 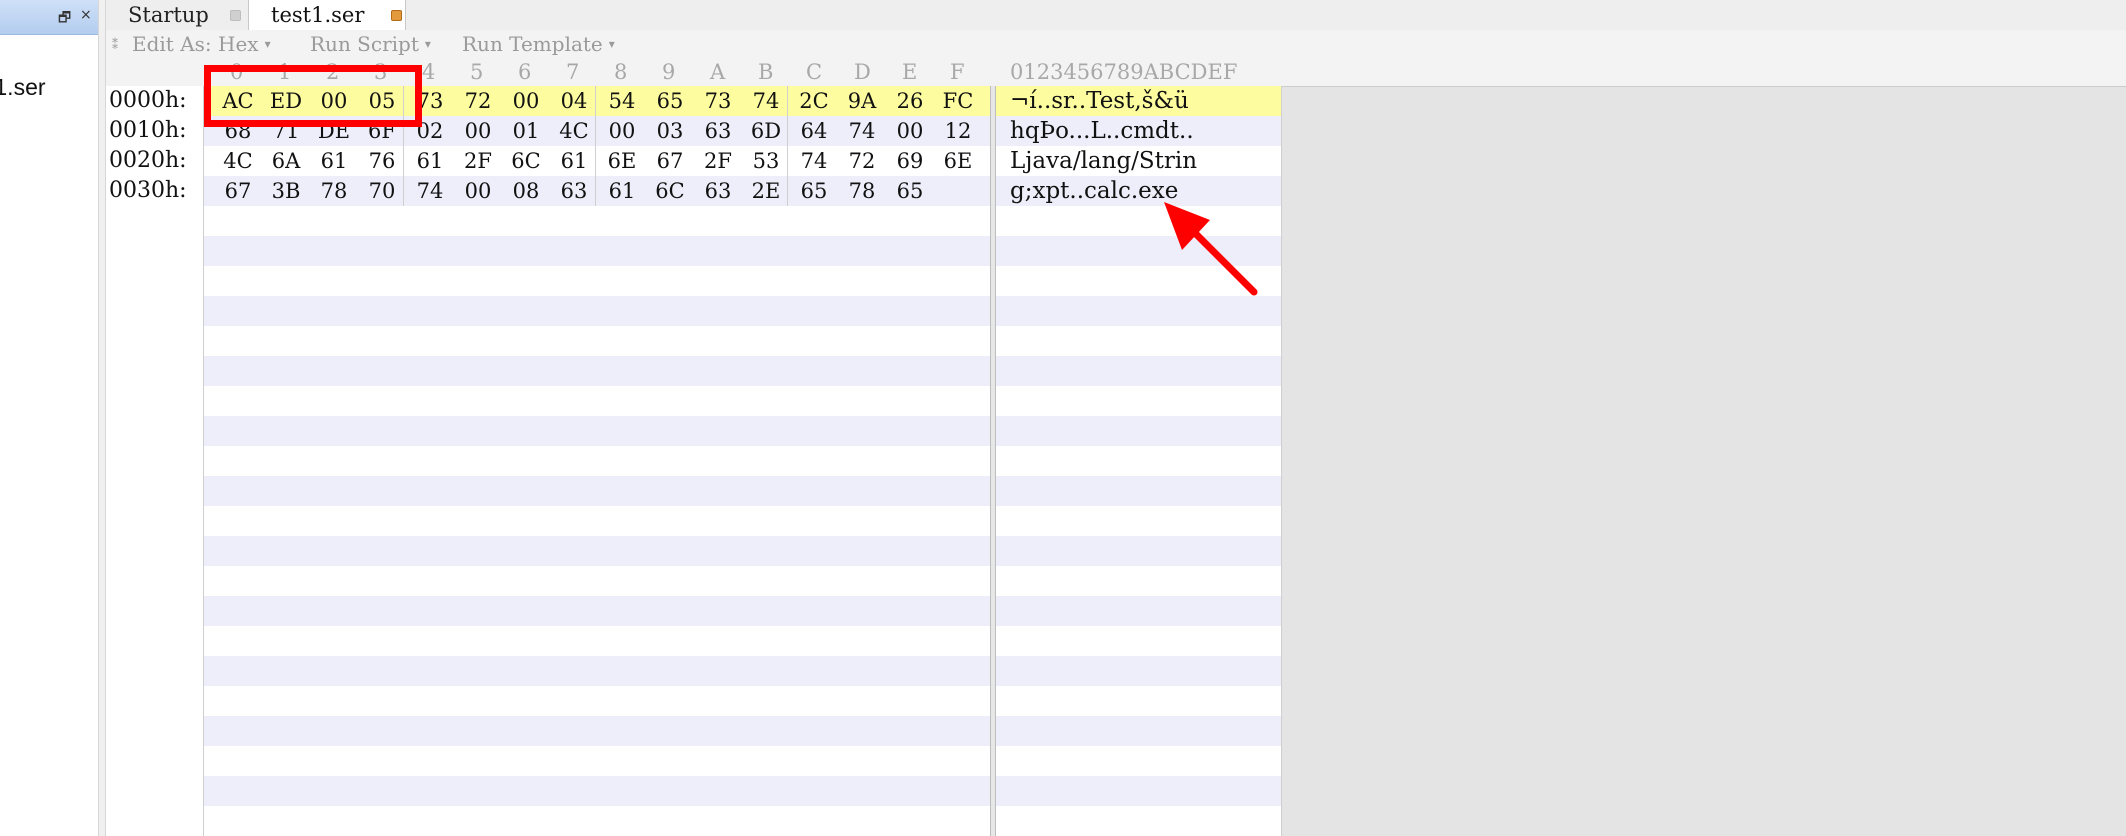 I want to click on hex-byte: 04, so click(x=574, y=101).